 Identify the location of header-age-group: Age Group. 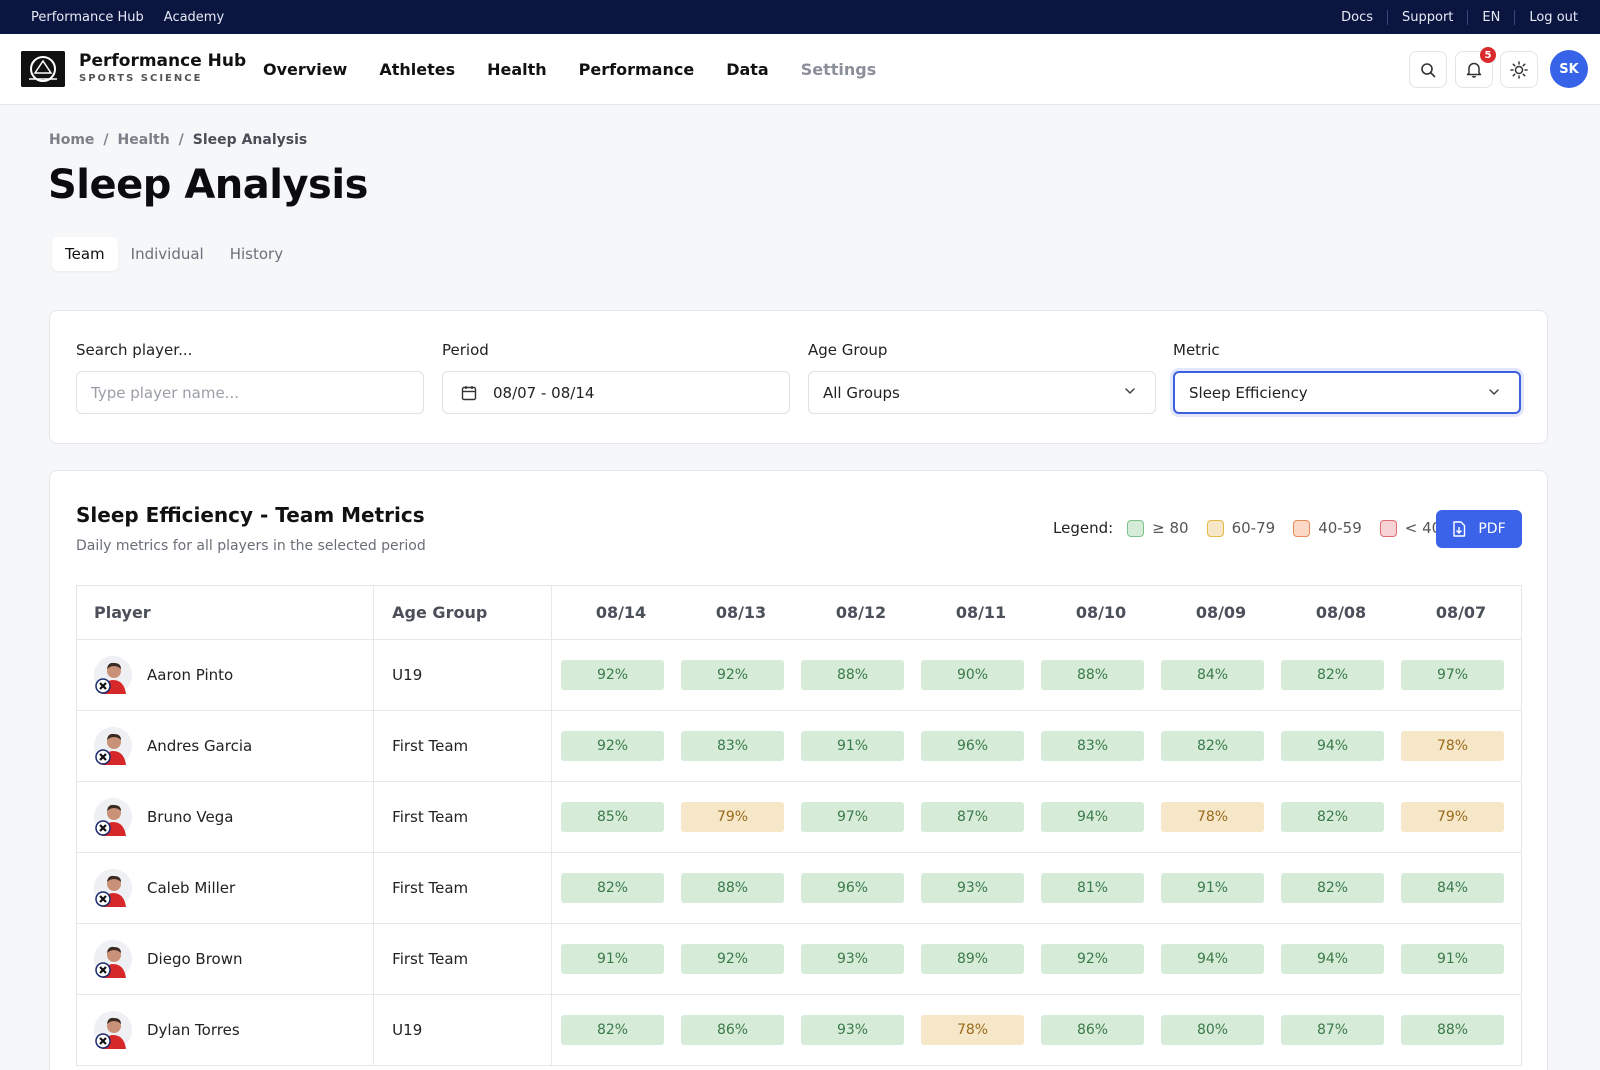
(463, 612).